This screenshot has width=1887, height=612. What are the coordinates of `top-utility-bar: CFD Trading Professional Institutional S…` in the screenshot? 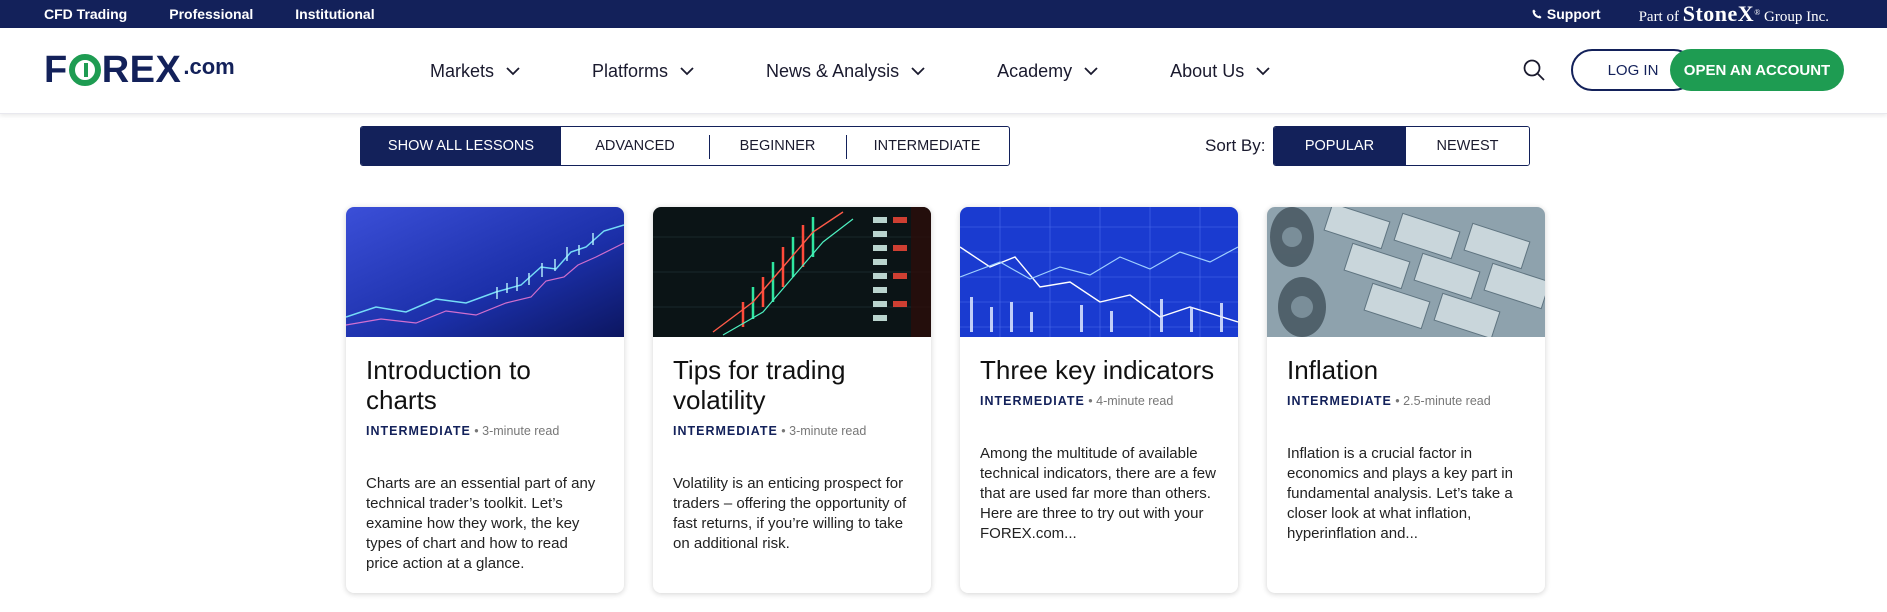 It's located at (943, 14).